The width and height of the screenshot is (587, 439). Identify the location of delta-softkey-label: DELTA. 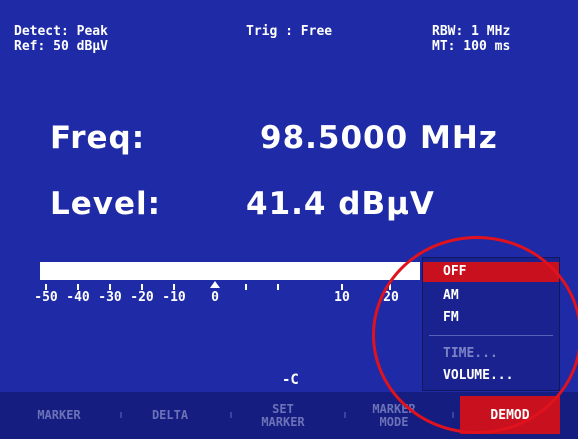
(170, 415).